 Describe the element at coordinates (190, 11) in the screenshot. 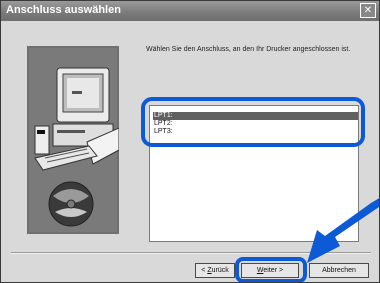

I see `title-bar: Anschluss auswählen ✕` at that location.